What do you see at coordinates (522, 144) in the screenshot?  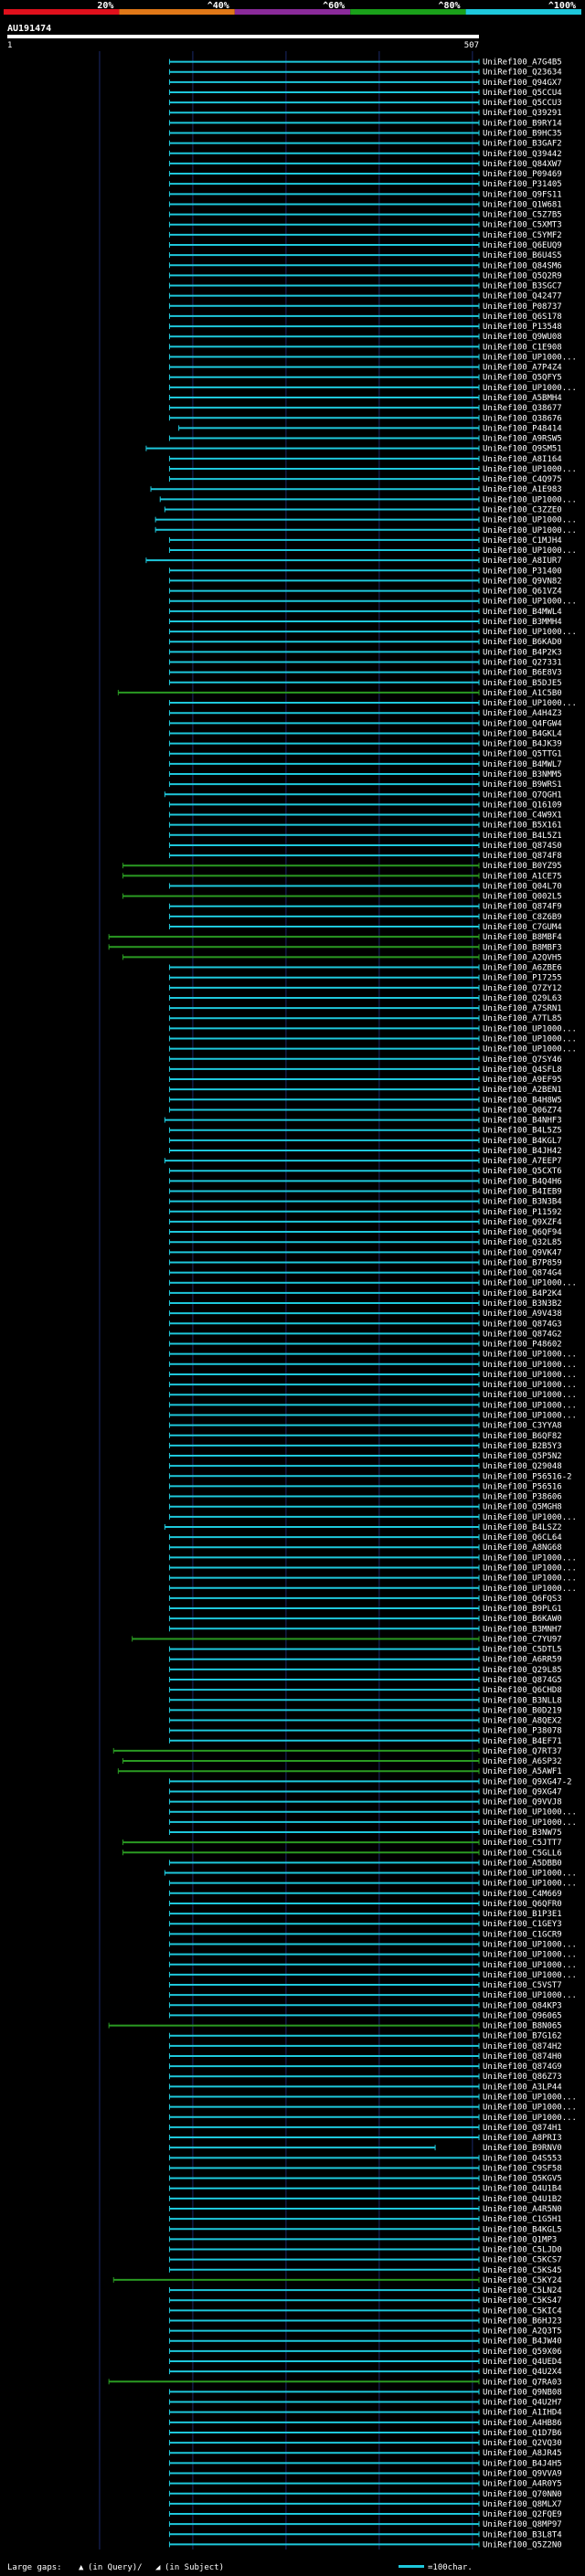 I see `hit-label: UniRef100_B3GAF2` at bounding box center [522, 144].